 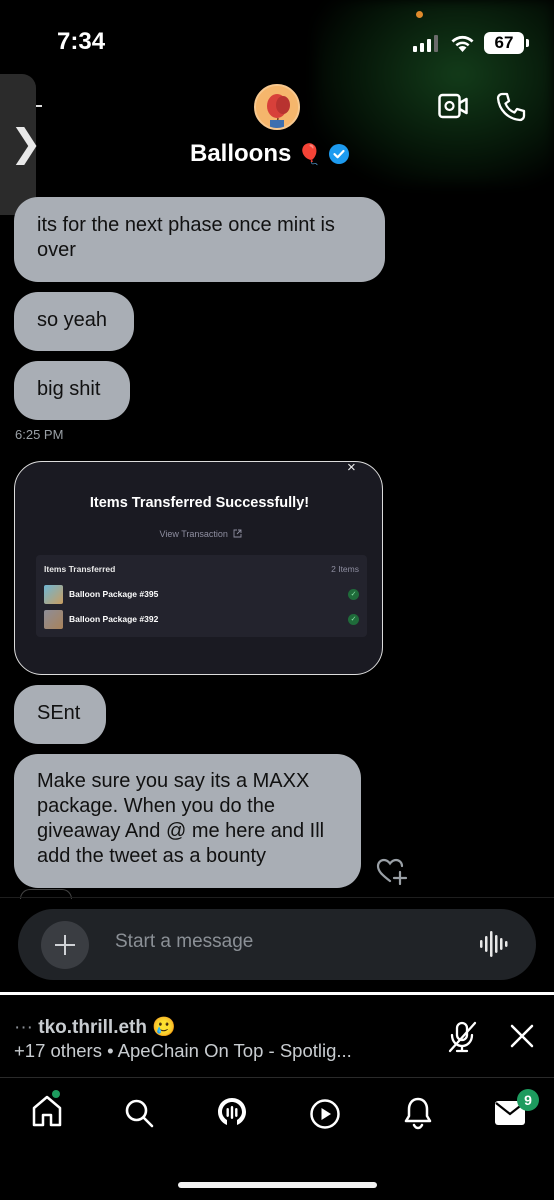 I want to click on home-icon, so click(x=47, y=1111).